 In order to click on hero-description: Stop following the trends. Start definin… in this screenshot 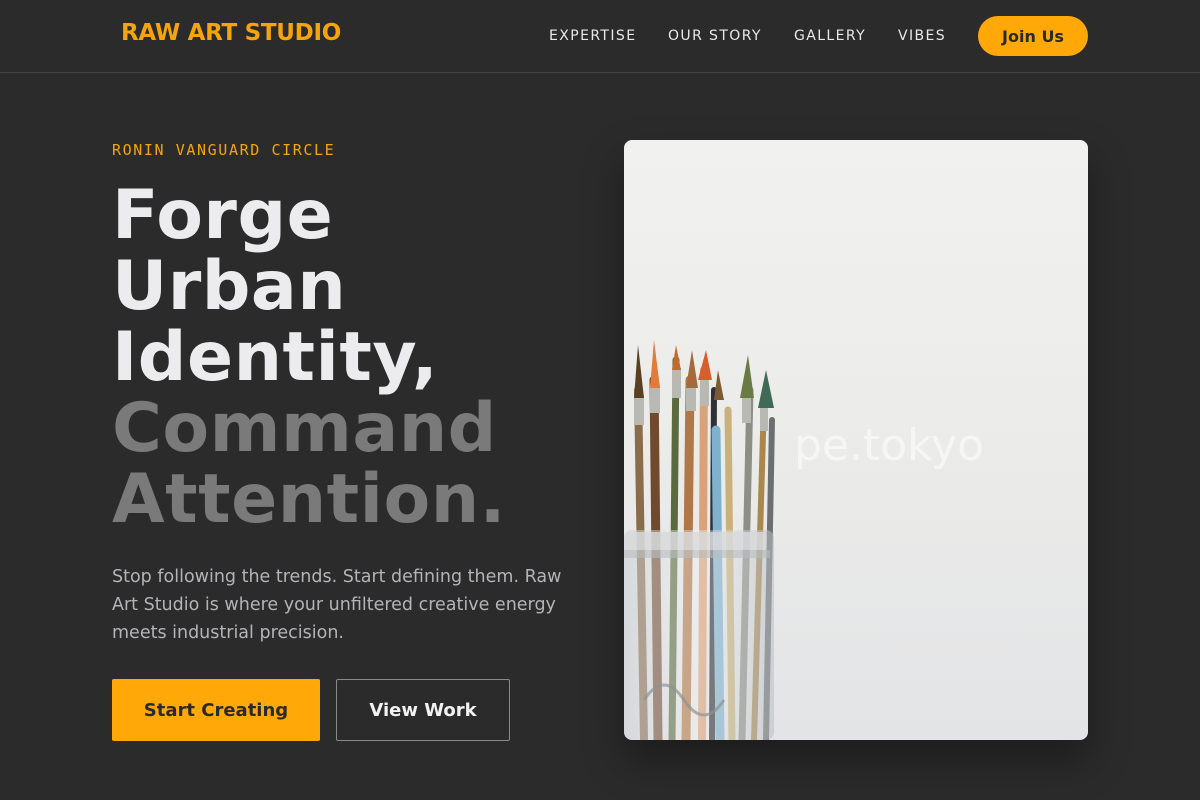, I will do `click(337, 605)`.